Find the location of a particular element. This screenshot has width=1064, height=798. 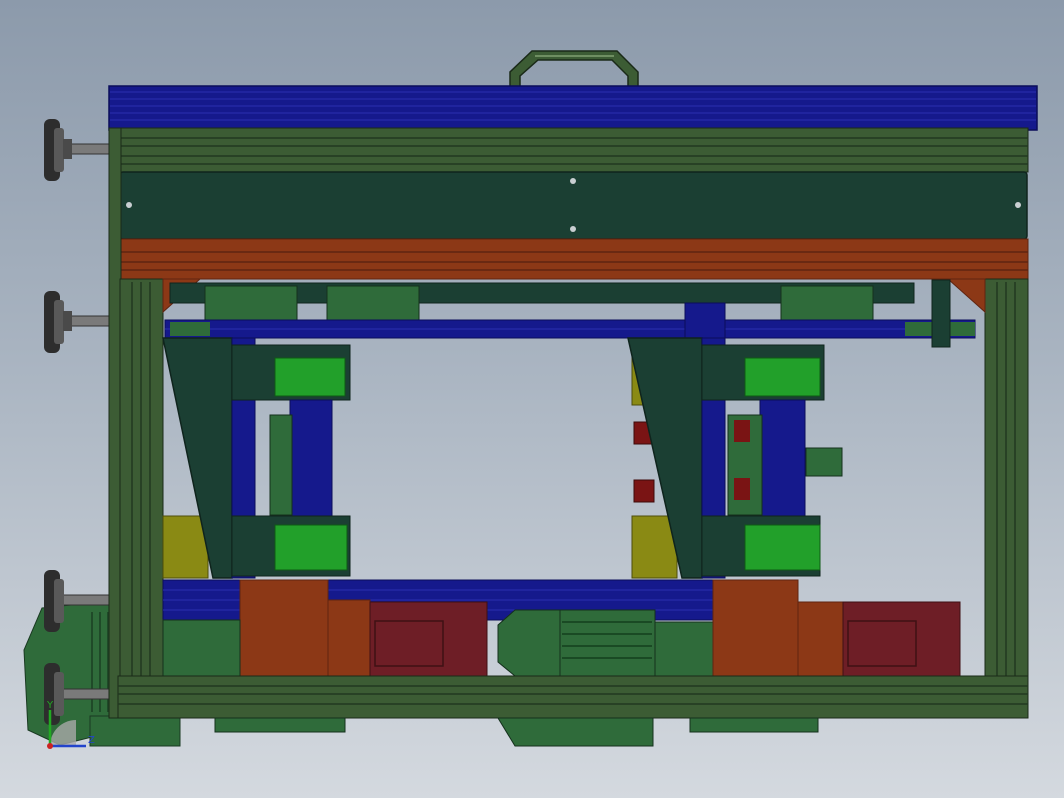

underside-fittings is located at coordinates (516, 732).